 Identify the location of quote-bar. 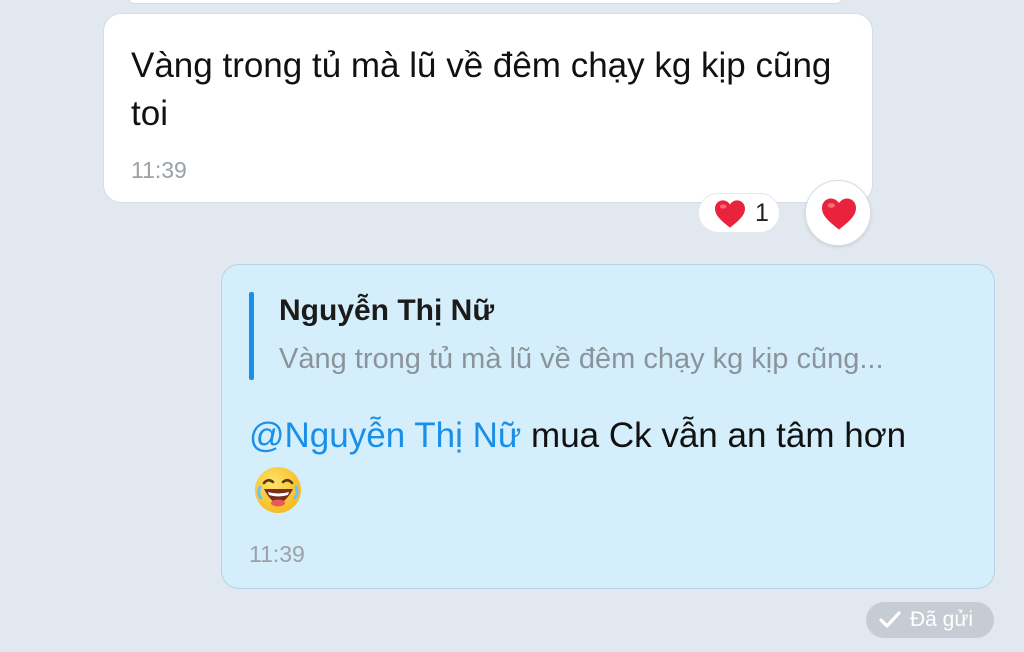
(251, 336).